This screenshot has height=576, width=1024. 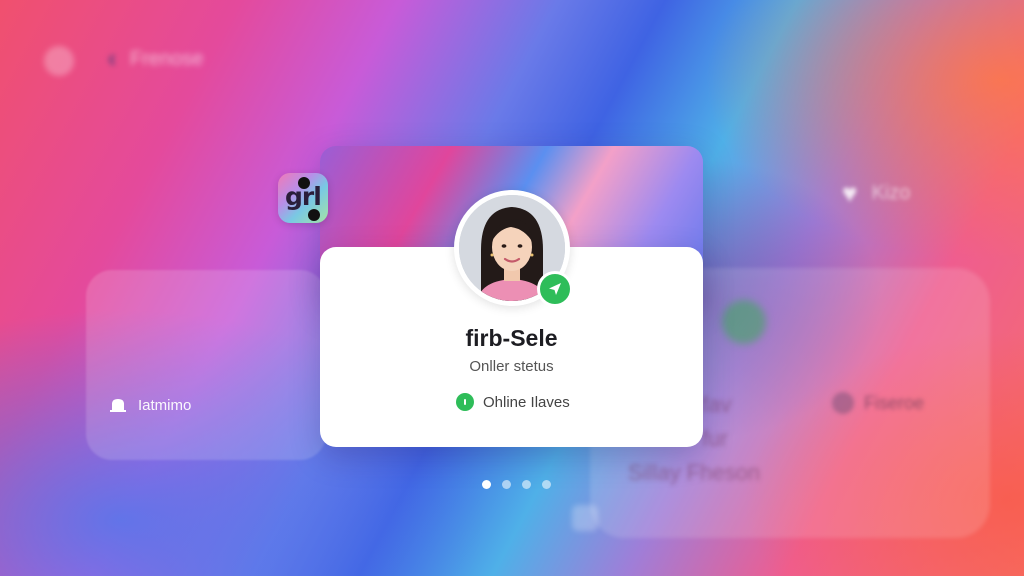 What do you see at coordinates (516, 484) in the screenshot?
I see `pager-dots` at bounding box center [516, 484].